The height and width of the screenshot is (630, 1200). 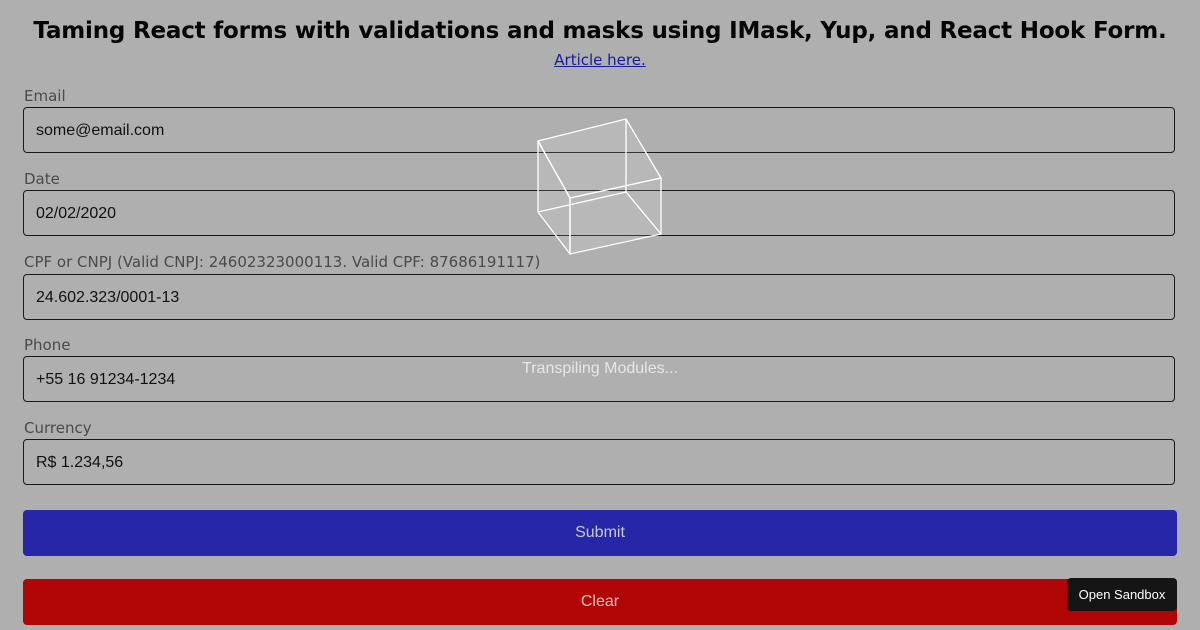 I want to click on currency-label: Currency, so click(x=58, y=428).